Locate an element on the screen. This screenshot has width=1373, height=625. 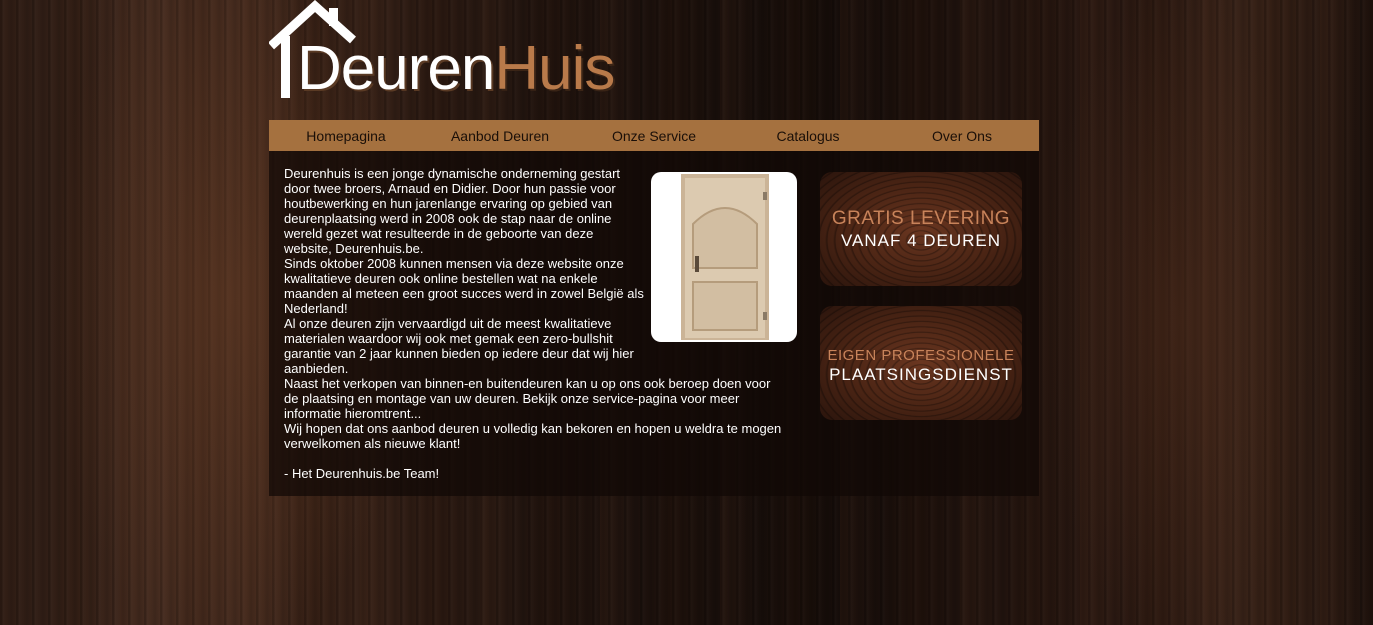
logo-word-huis: Huis is located at coordinates (554, 68).